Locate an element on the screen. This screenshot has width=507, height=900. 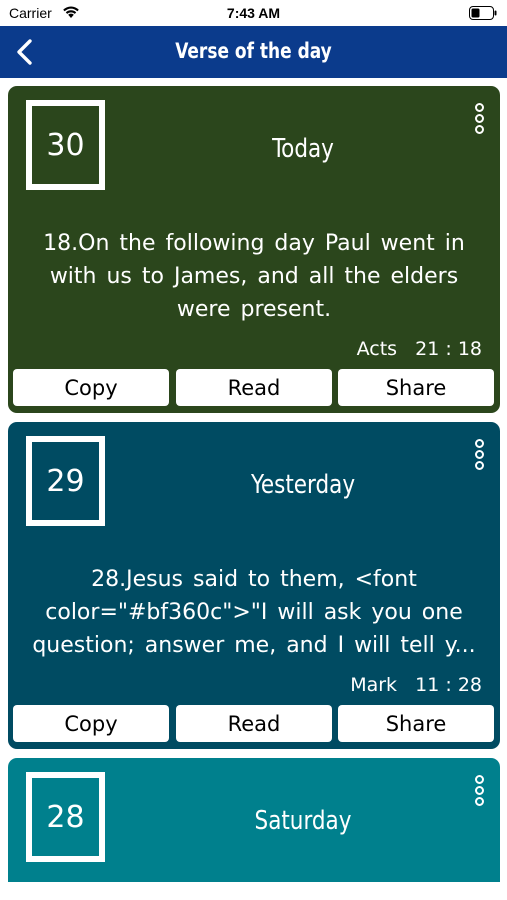
page-title: Verse of the day is located at coordinates (253, 51).